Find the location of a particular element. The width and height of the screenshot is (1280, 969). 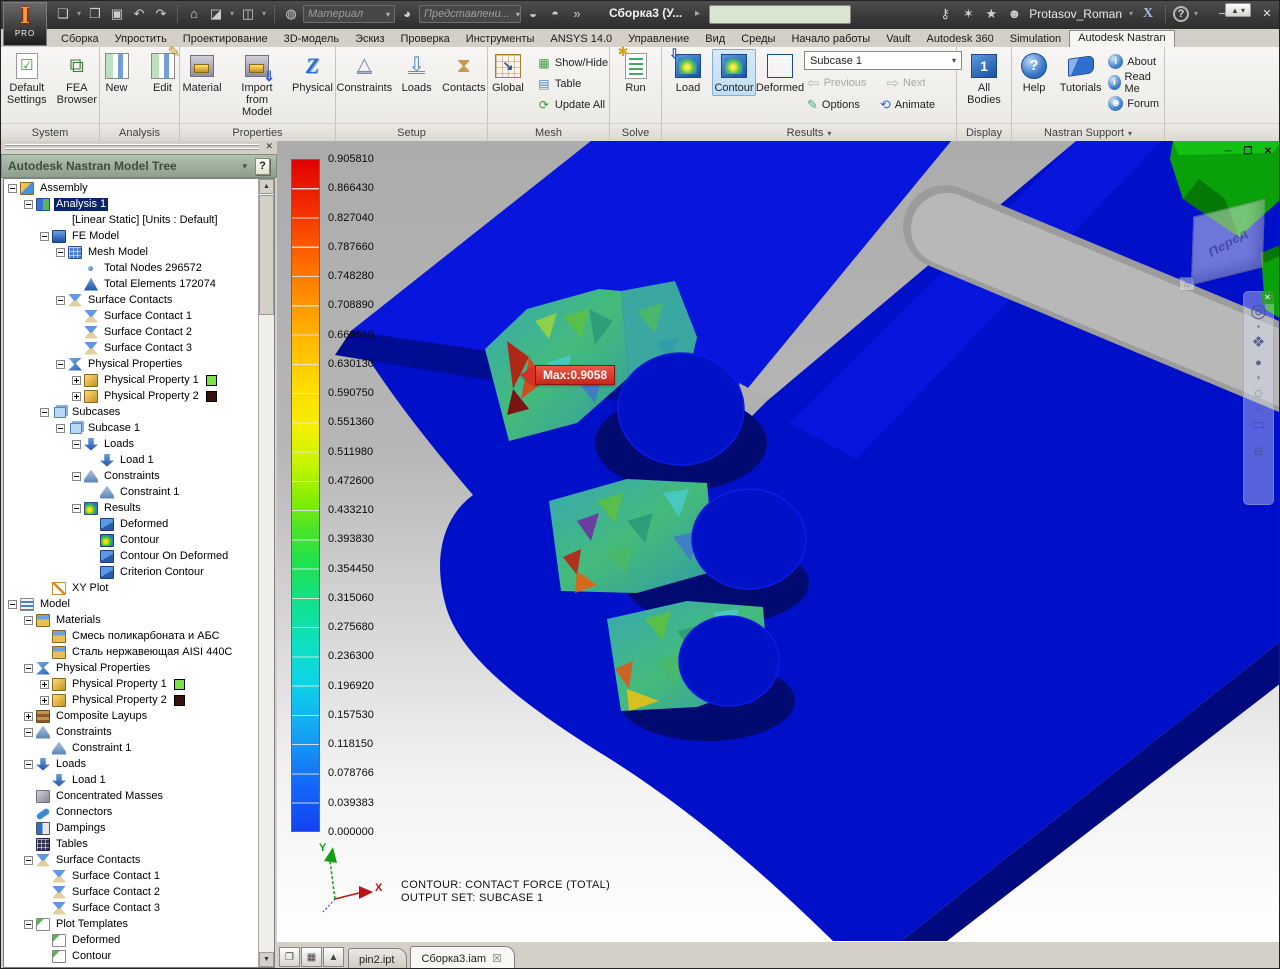

tree-item: Tables is located at coordinates (131, 844).